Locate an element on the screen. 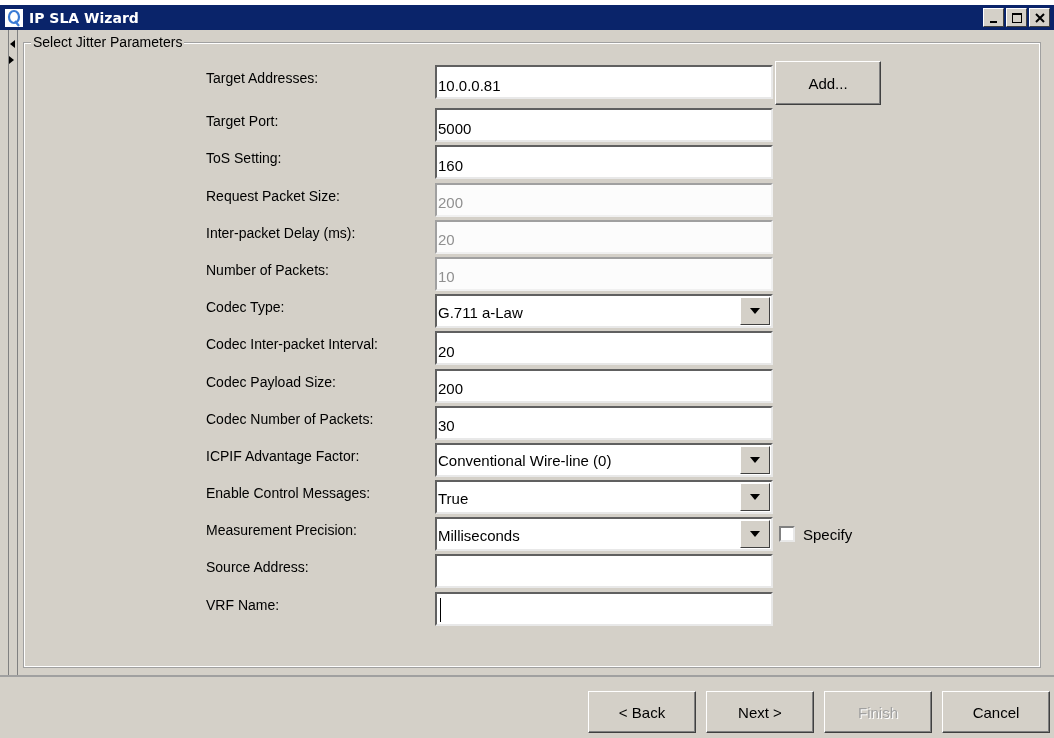  field-label: Measurement Precision: is located at coordinates (282, 531).